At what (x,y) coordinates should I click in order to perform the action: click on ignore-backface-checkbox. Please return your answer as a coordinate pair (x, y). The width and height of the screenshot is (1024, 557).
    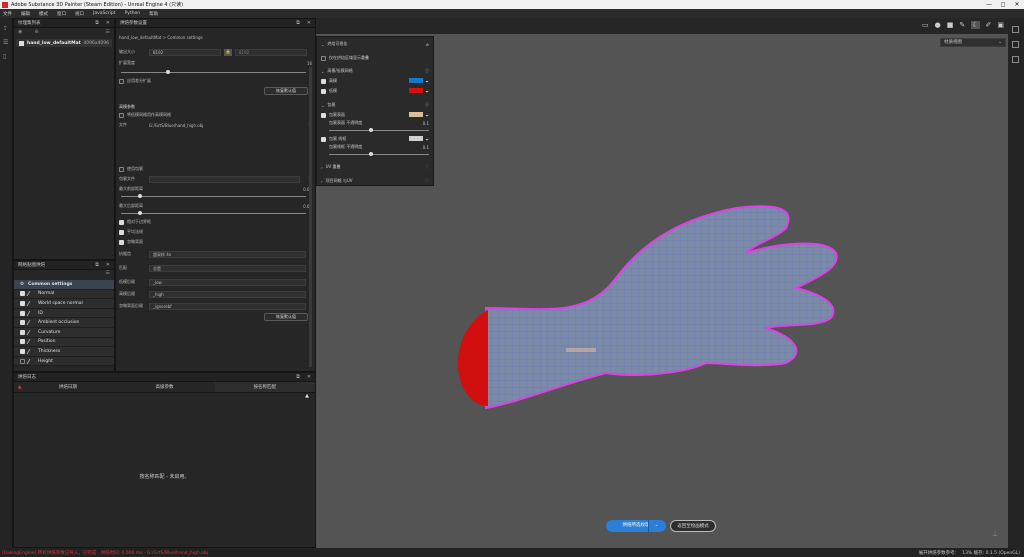
    Looking at the image, I should click on (121, 242).